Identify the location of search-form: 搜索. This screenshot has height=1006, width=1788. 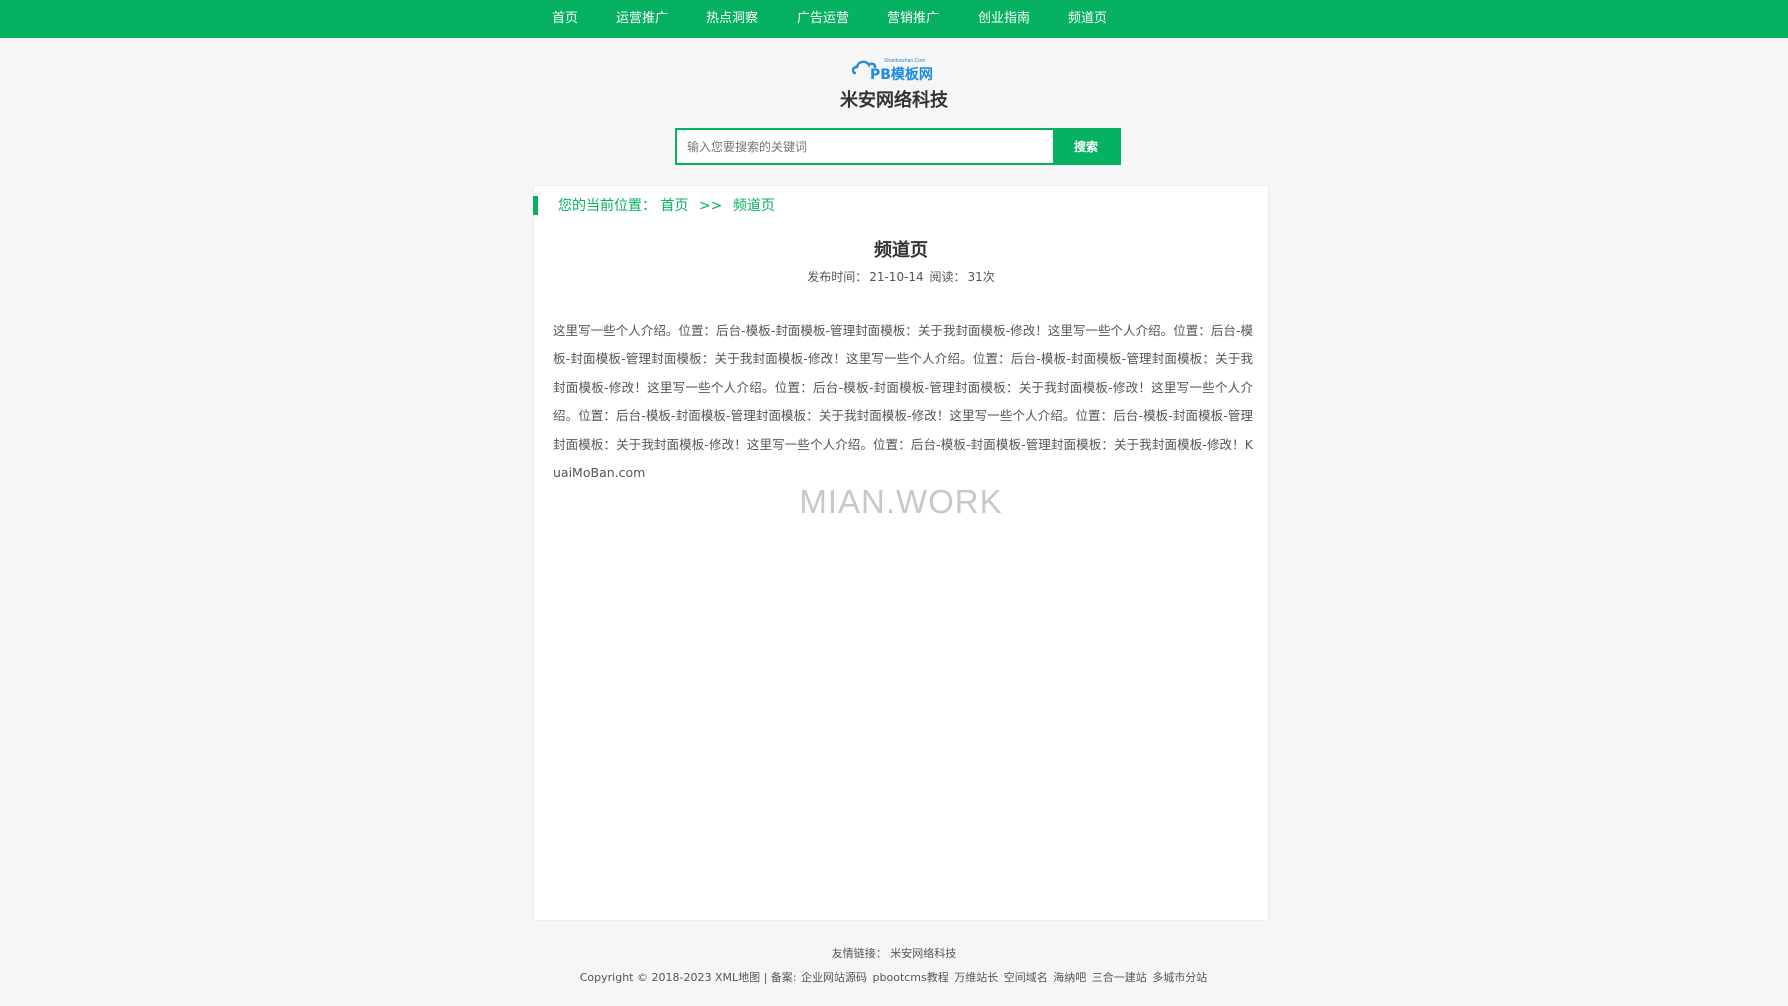
(898, 146).